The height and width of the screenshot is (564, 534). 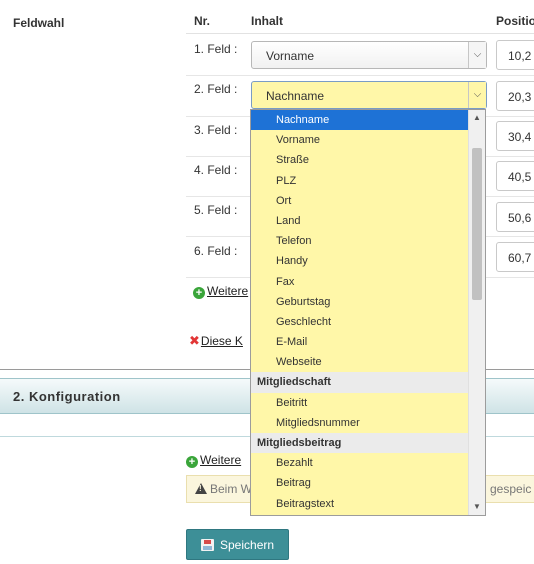 What do you see at coordinates (360, 403) in the screenshot?
I see `dropdown-option: Beitritt` at bounding box center [360, 403].